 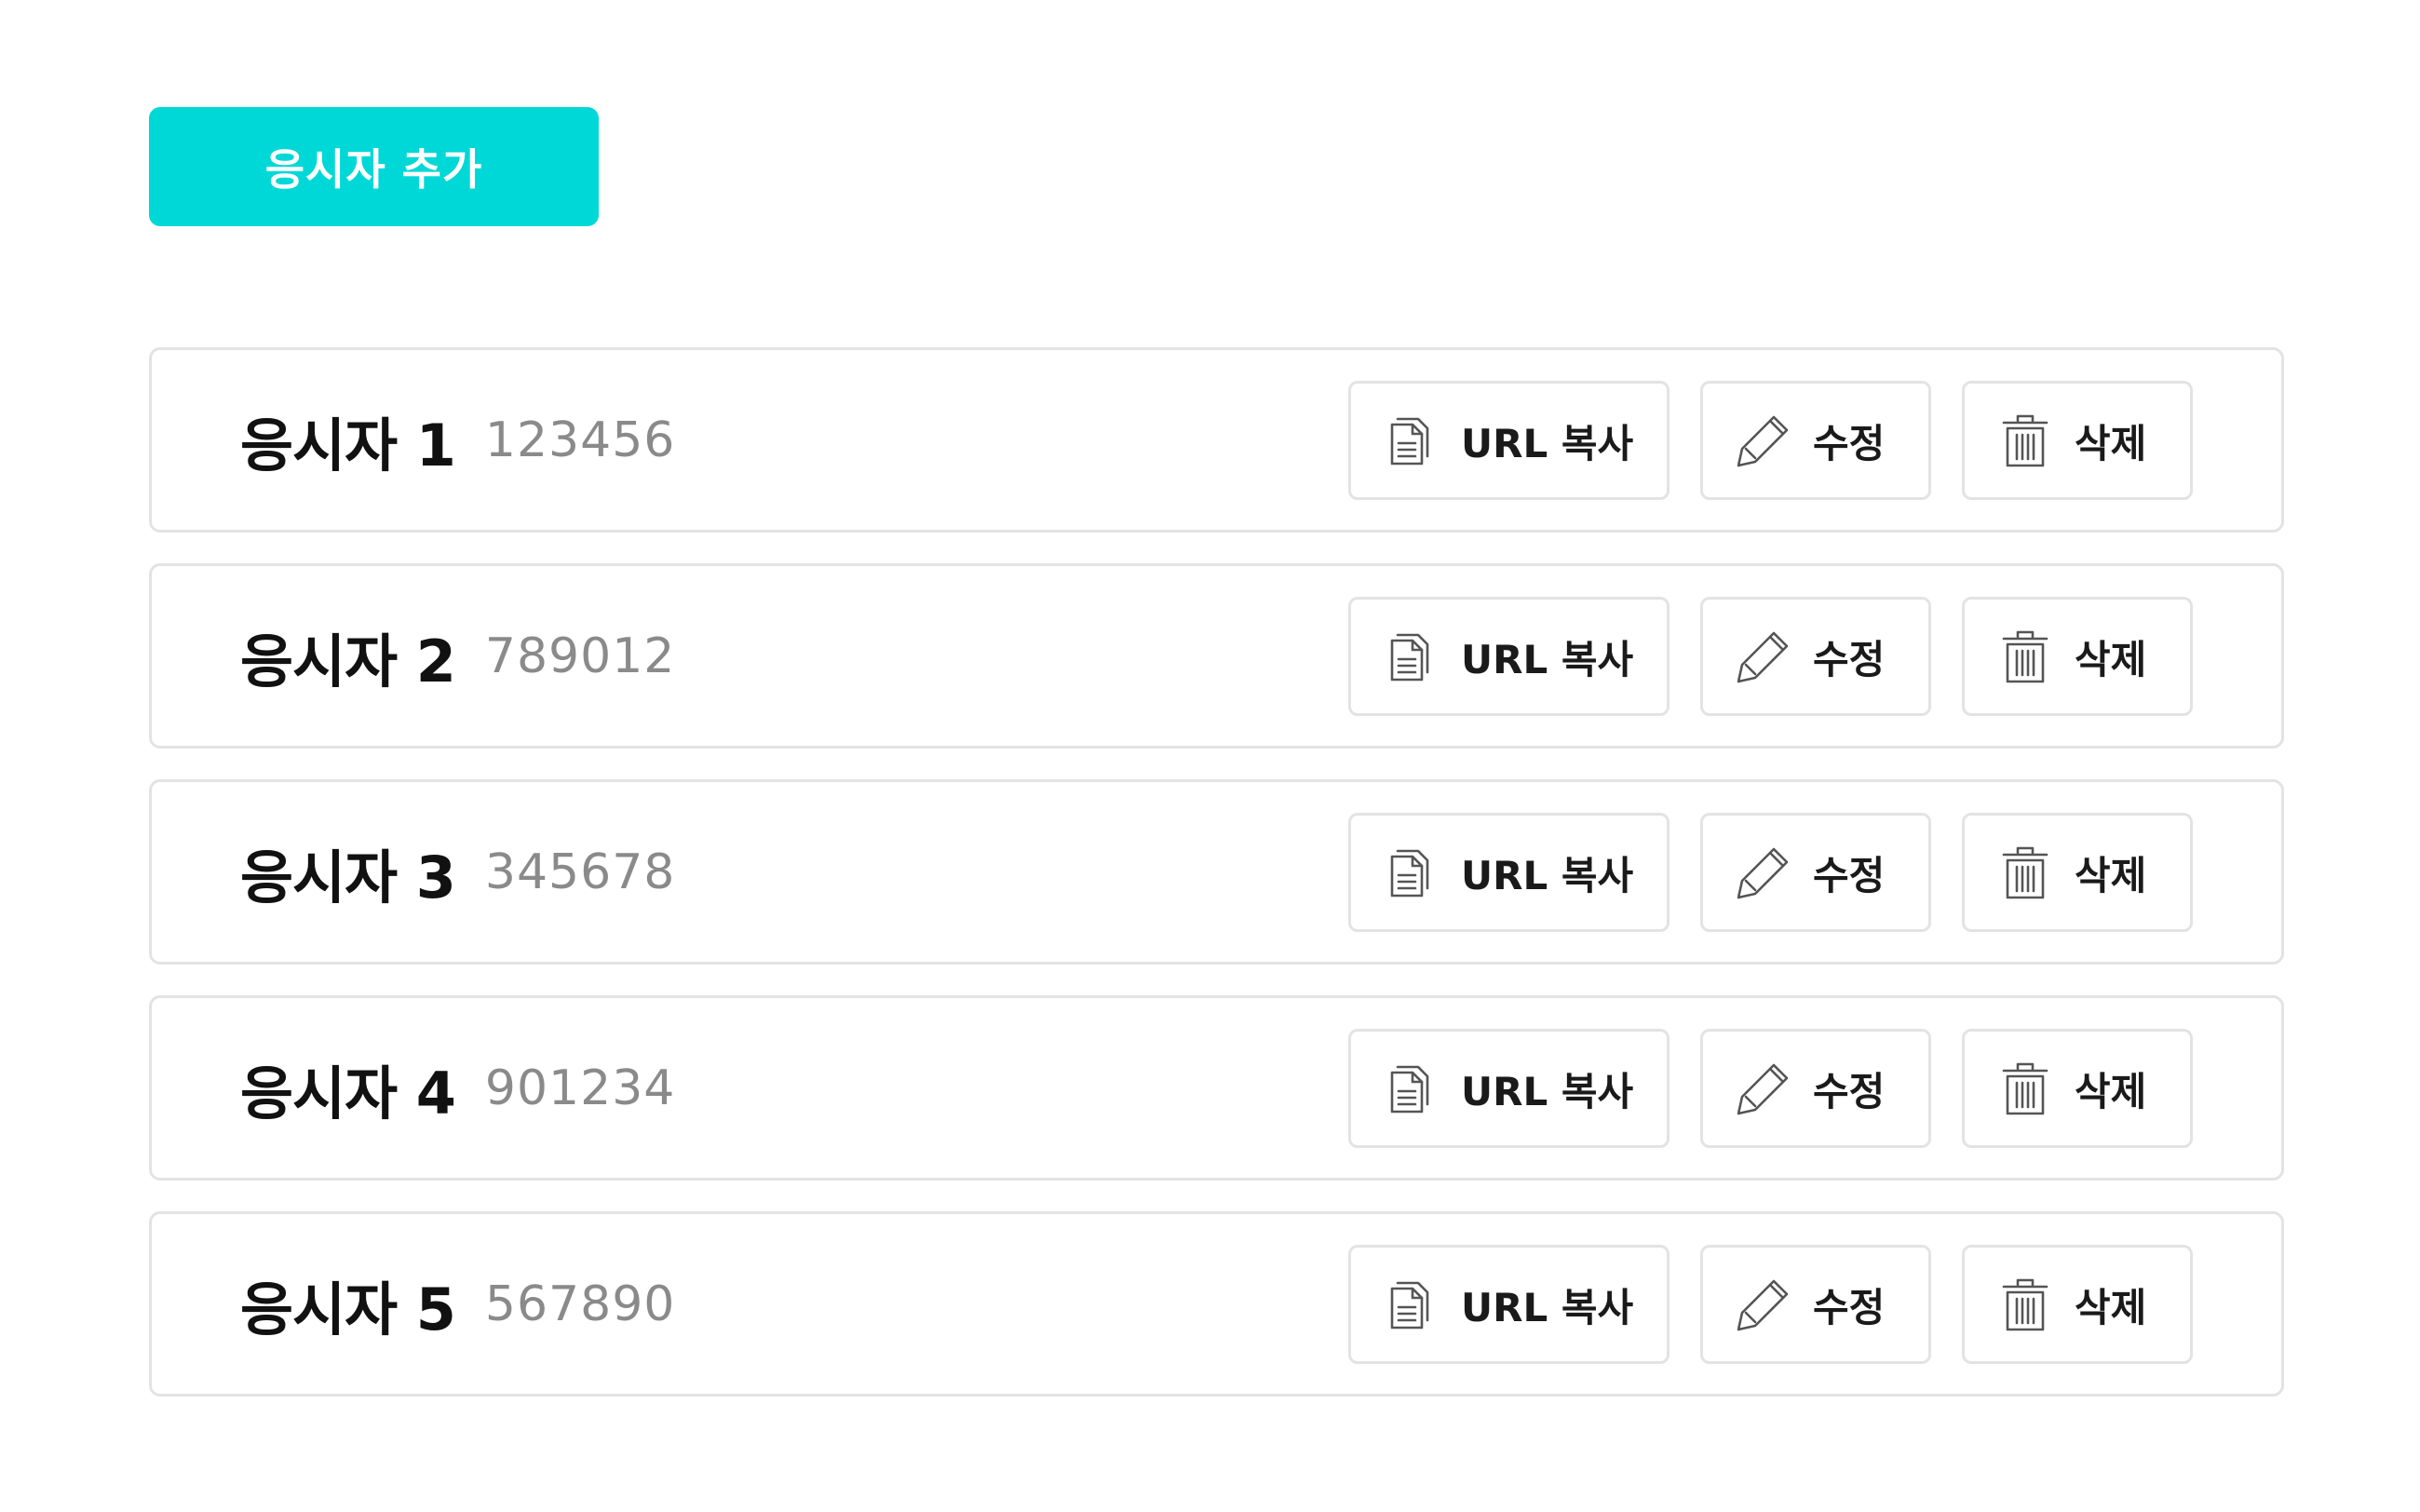 What do you see at coordinates (374, 166) in the screenshot?
I see `add-candidate-button: 응시자 추가` at bounding box center [374, 166].